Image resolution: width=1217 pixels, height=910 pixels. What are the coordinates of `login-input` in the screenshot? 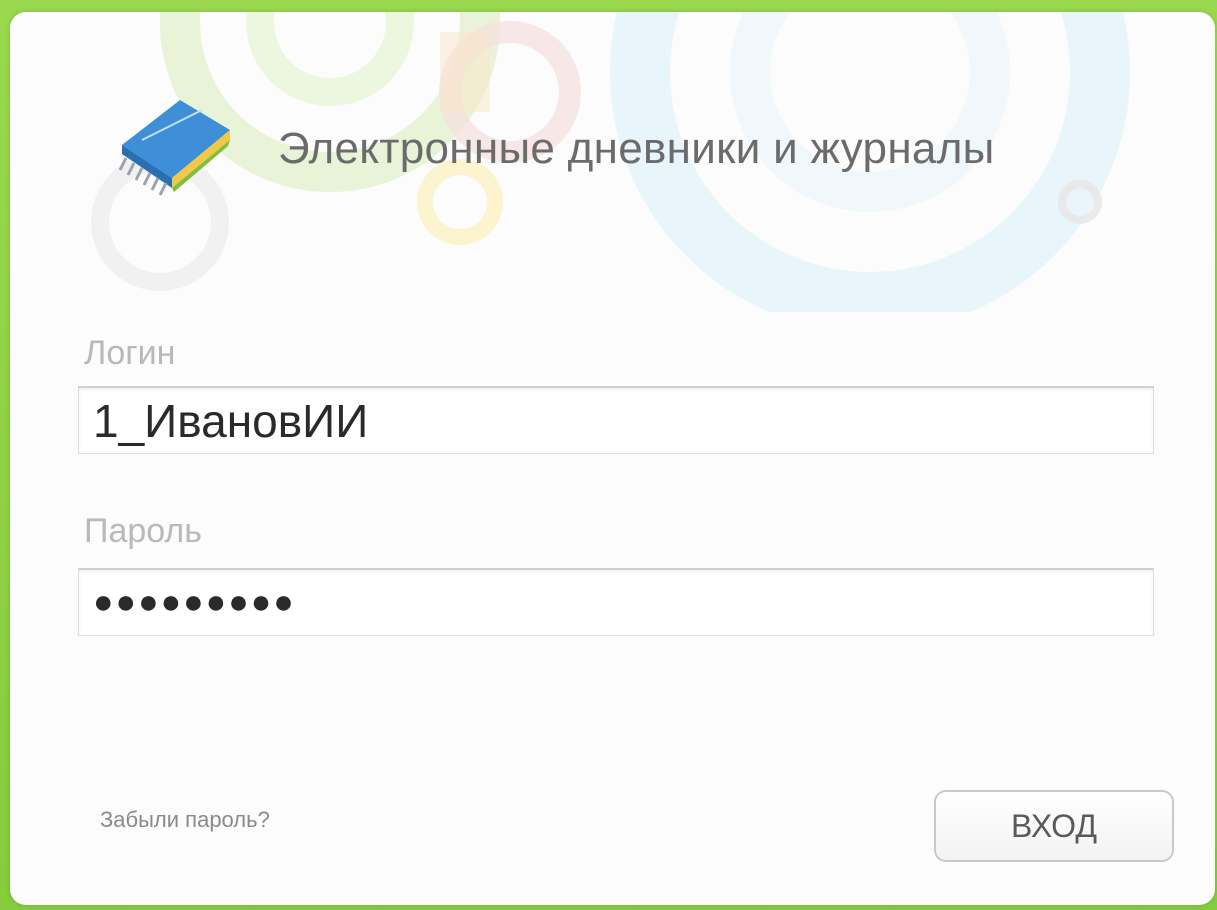 It's located at (616, 420).